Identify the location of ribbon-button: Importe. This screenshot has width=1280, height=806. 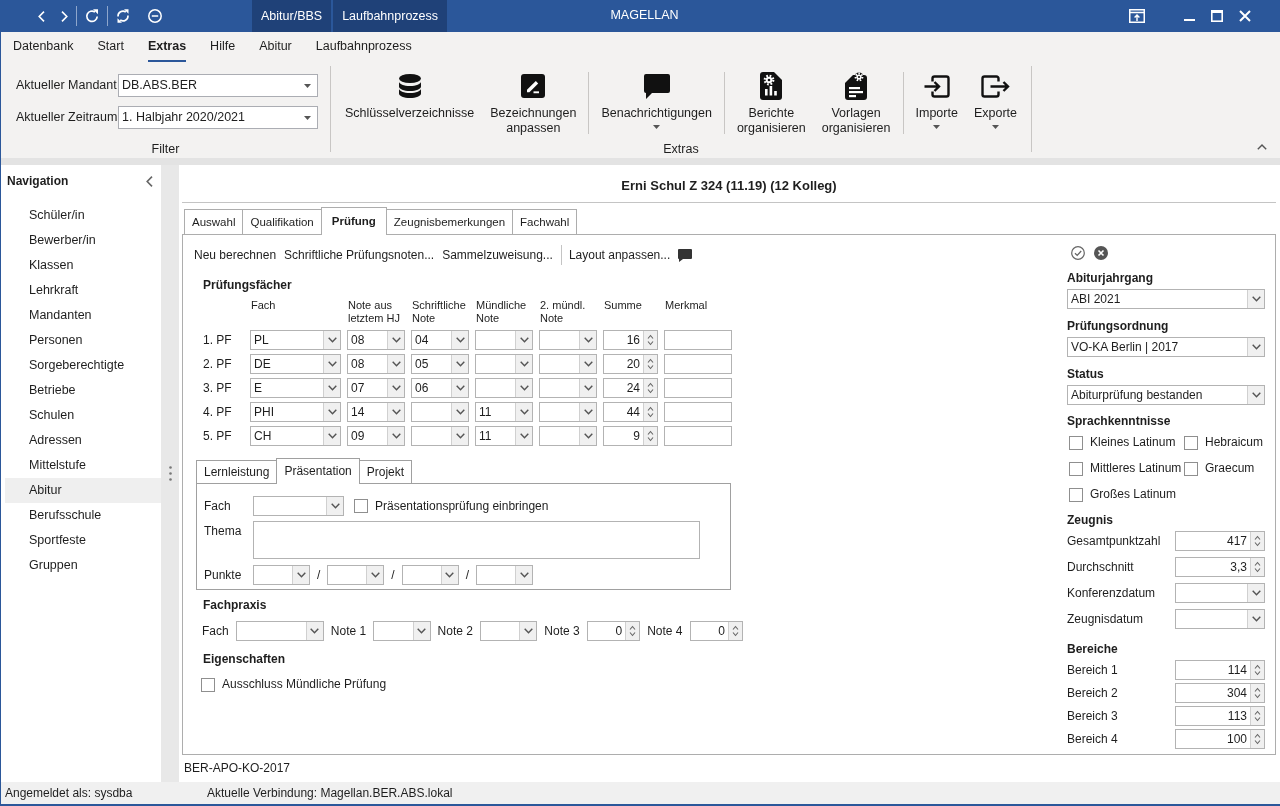
(936, 100).